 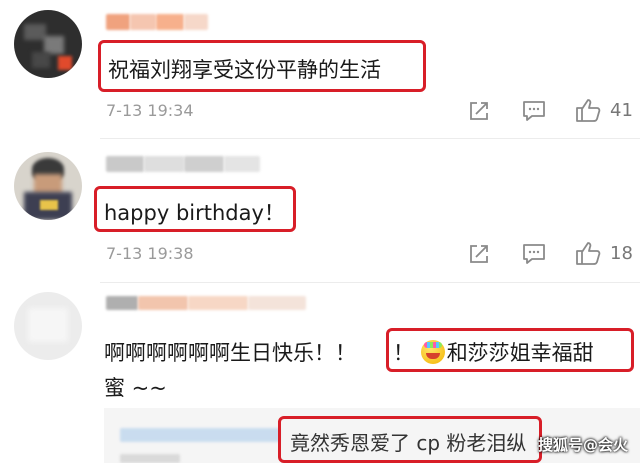 What do you see at coordinates (621, 253) in the screenshot?
I see `like-count: 18` at bounding box center [621, 253].